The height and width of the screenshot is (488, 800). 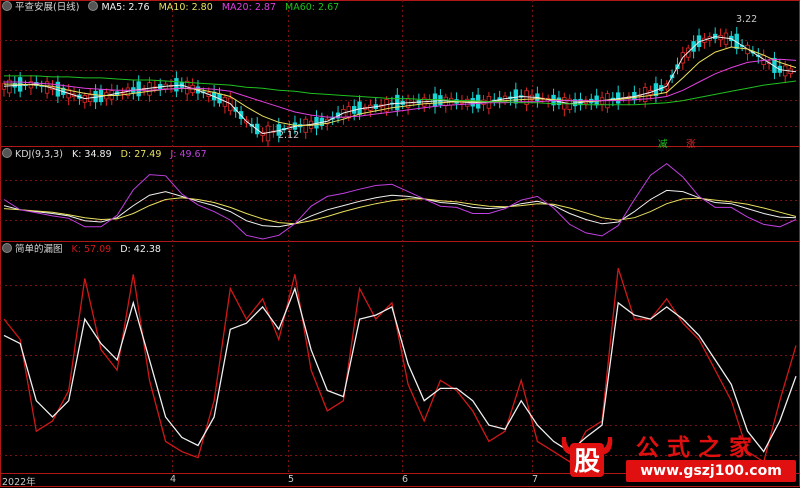 What do you see at coordinates (535, 479) in the screenshot?
I see `x-label-jul: 7` at bounding box center [535, 479].